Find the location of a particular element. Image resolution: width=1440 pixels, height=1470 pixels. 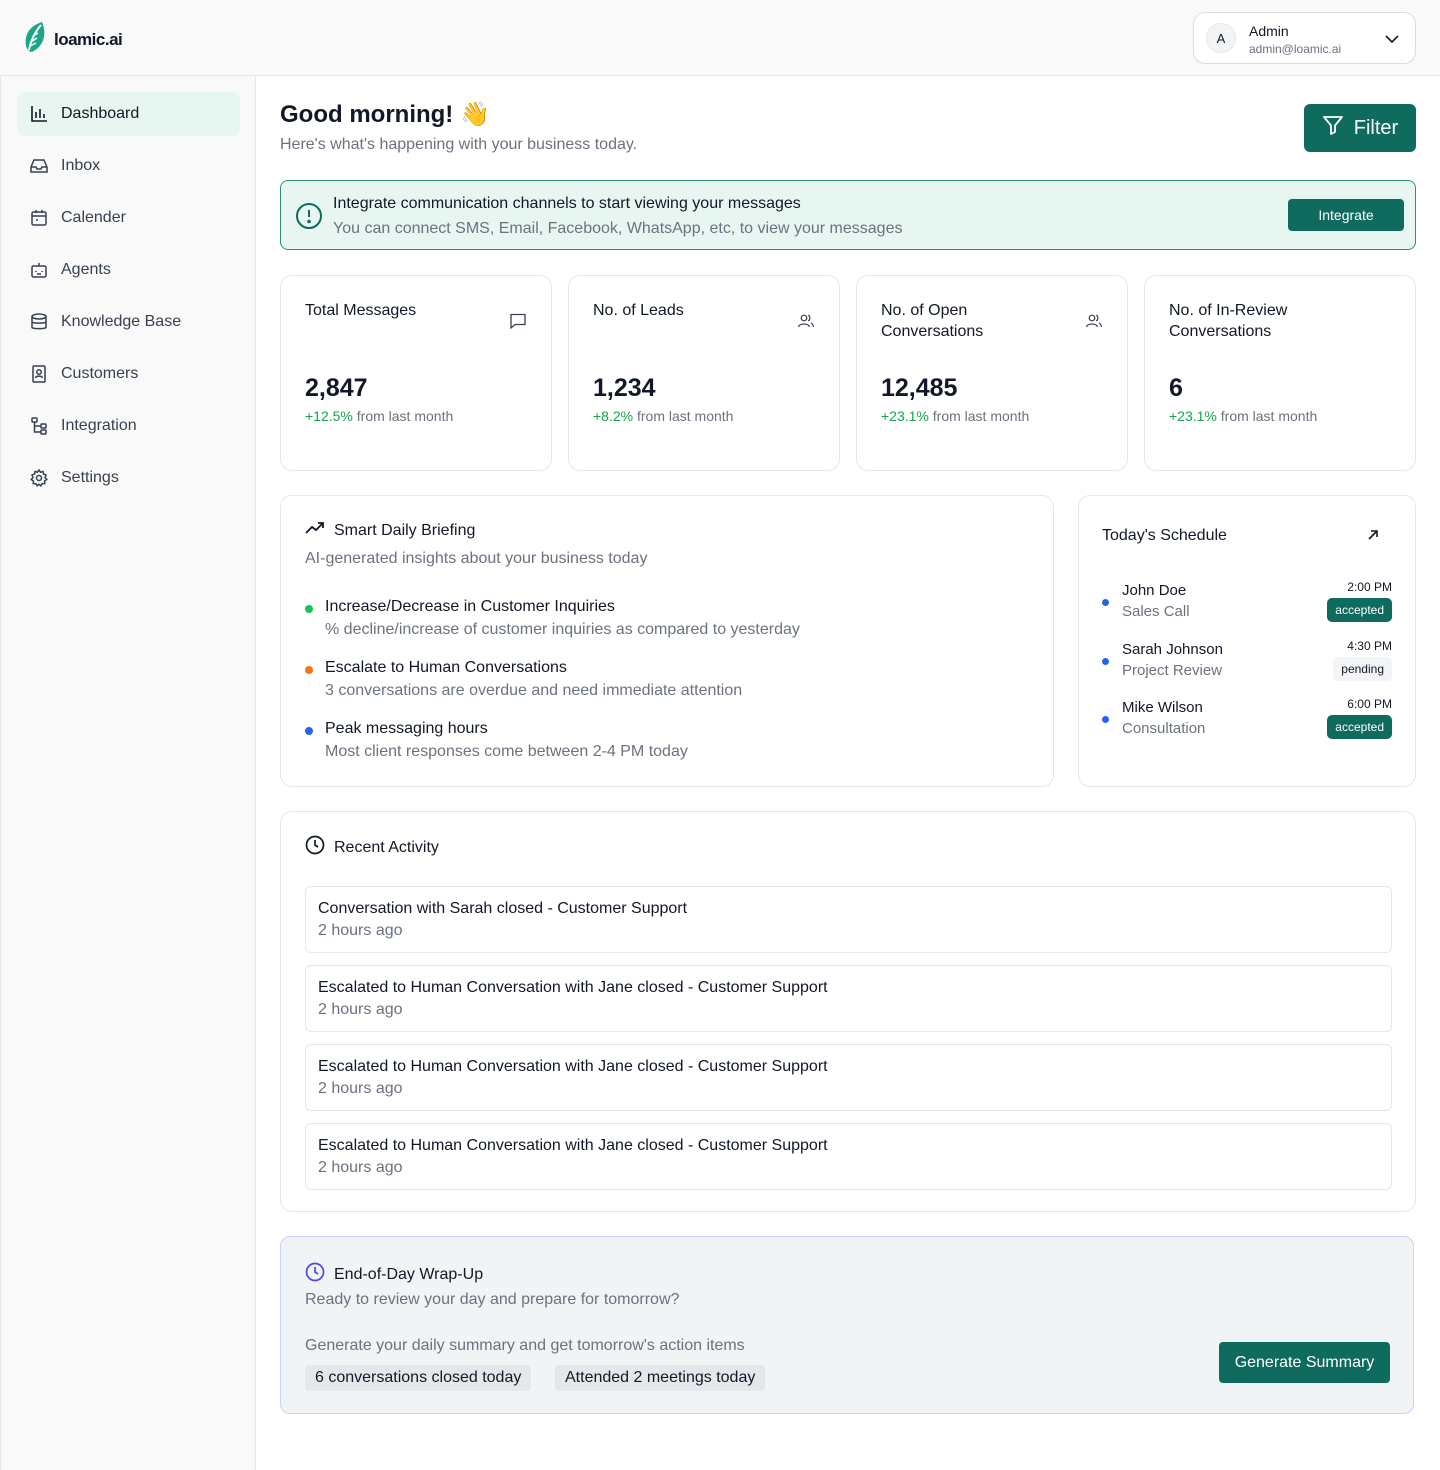

sidebar-item-dashboard: Dashboard is located at coordinates (128, 114).